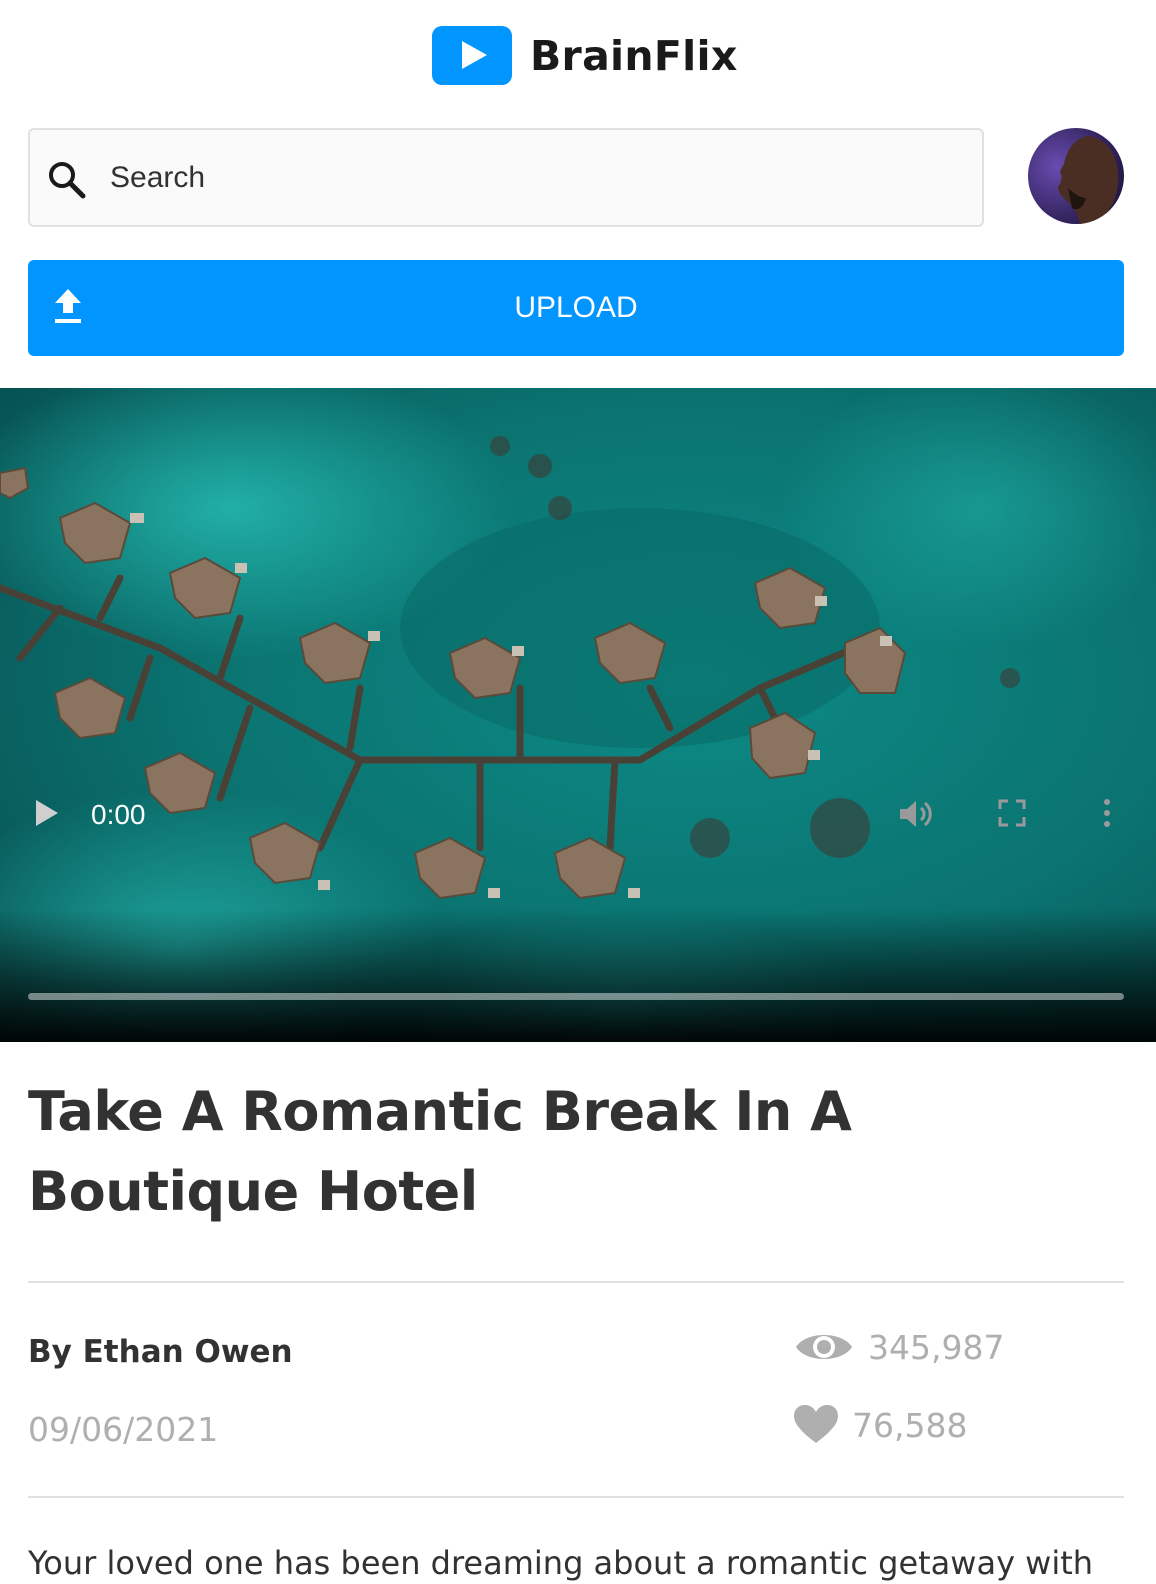  I want to click on views-stat: 345,987, so click(899, 1347).